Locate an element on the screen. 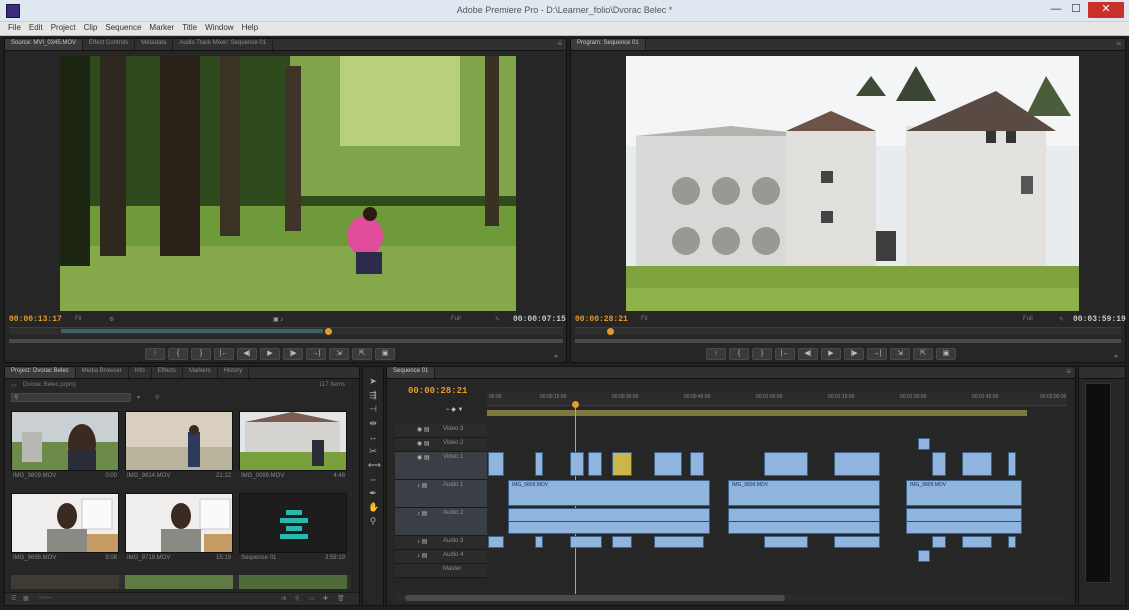 This screenshot has width=1129, height=610. track-header-a4: ♪ ▤ Audio 4 is located at coordinates (441, 557).